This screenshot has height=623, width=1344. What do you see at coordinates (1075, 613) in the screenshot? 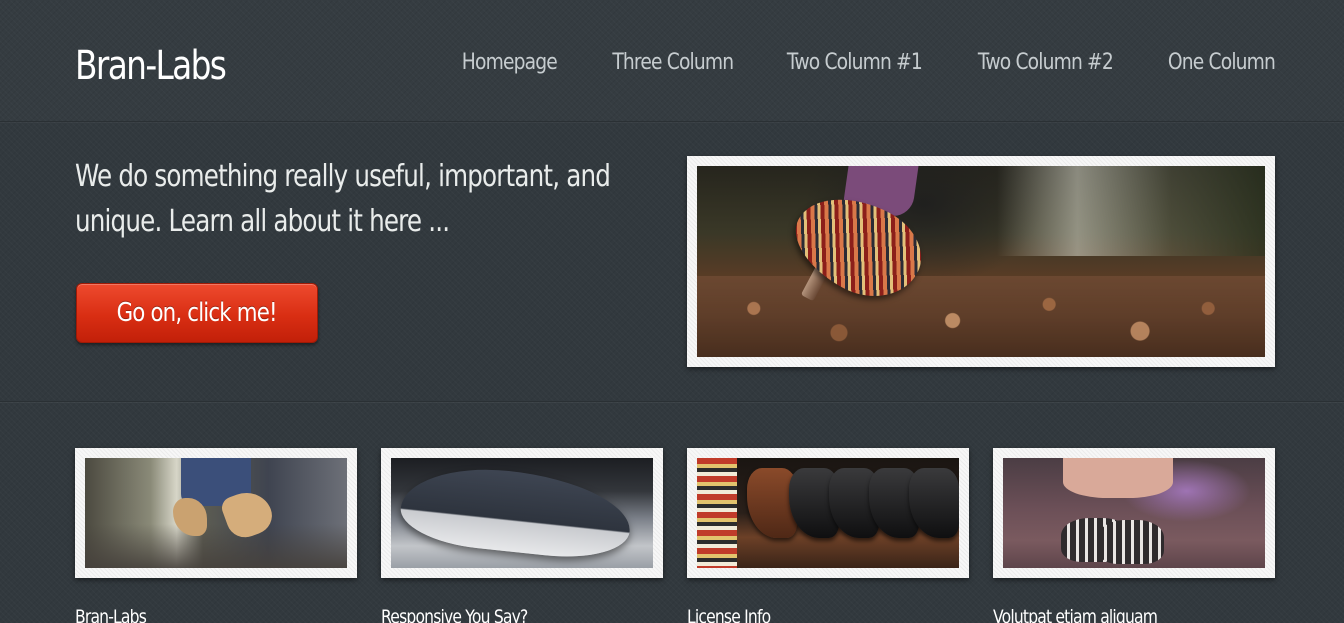
I see `feature-title: Volutpat etiam aliquam` at bounding box center [1075, 613].